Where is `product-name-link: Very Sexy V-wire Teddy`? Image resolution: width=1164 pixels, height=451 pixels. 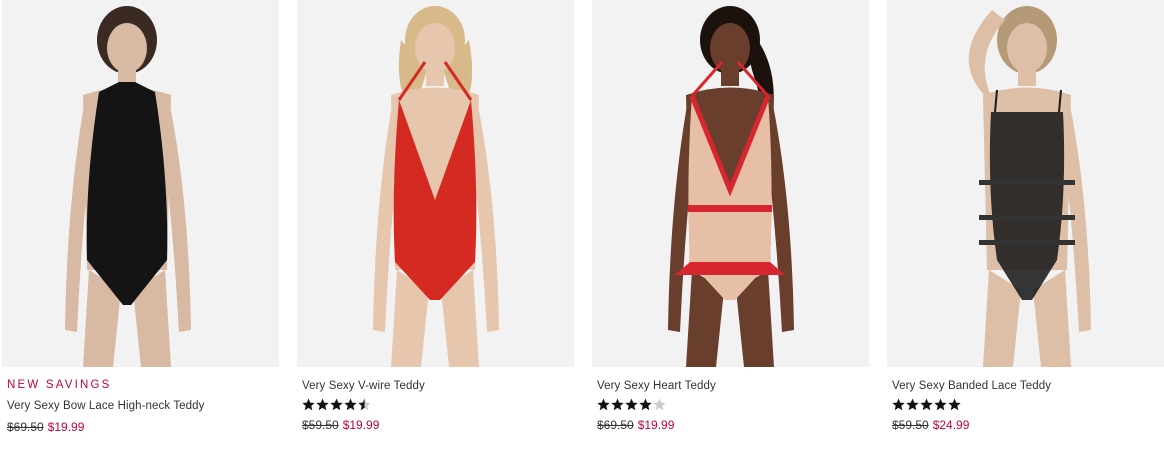
product-name-link: Very Sexy V-wire Teddy is located at coordinates (438, 386).